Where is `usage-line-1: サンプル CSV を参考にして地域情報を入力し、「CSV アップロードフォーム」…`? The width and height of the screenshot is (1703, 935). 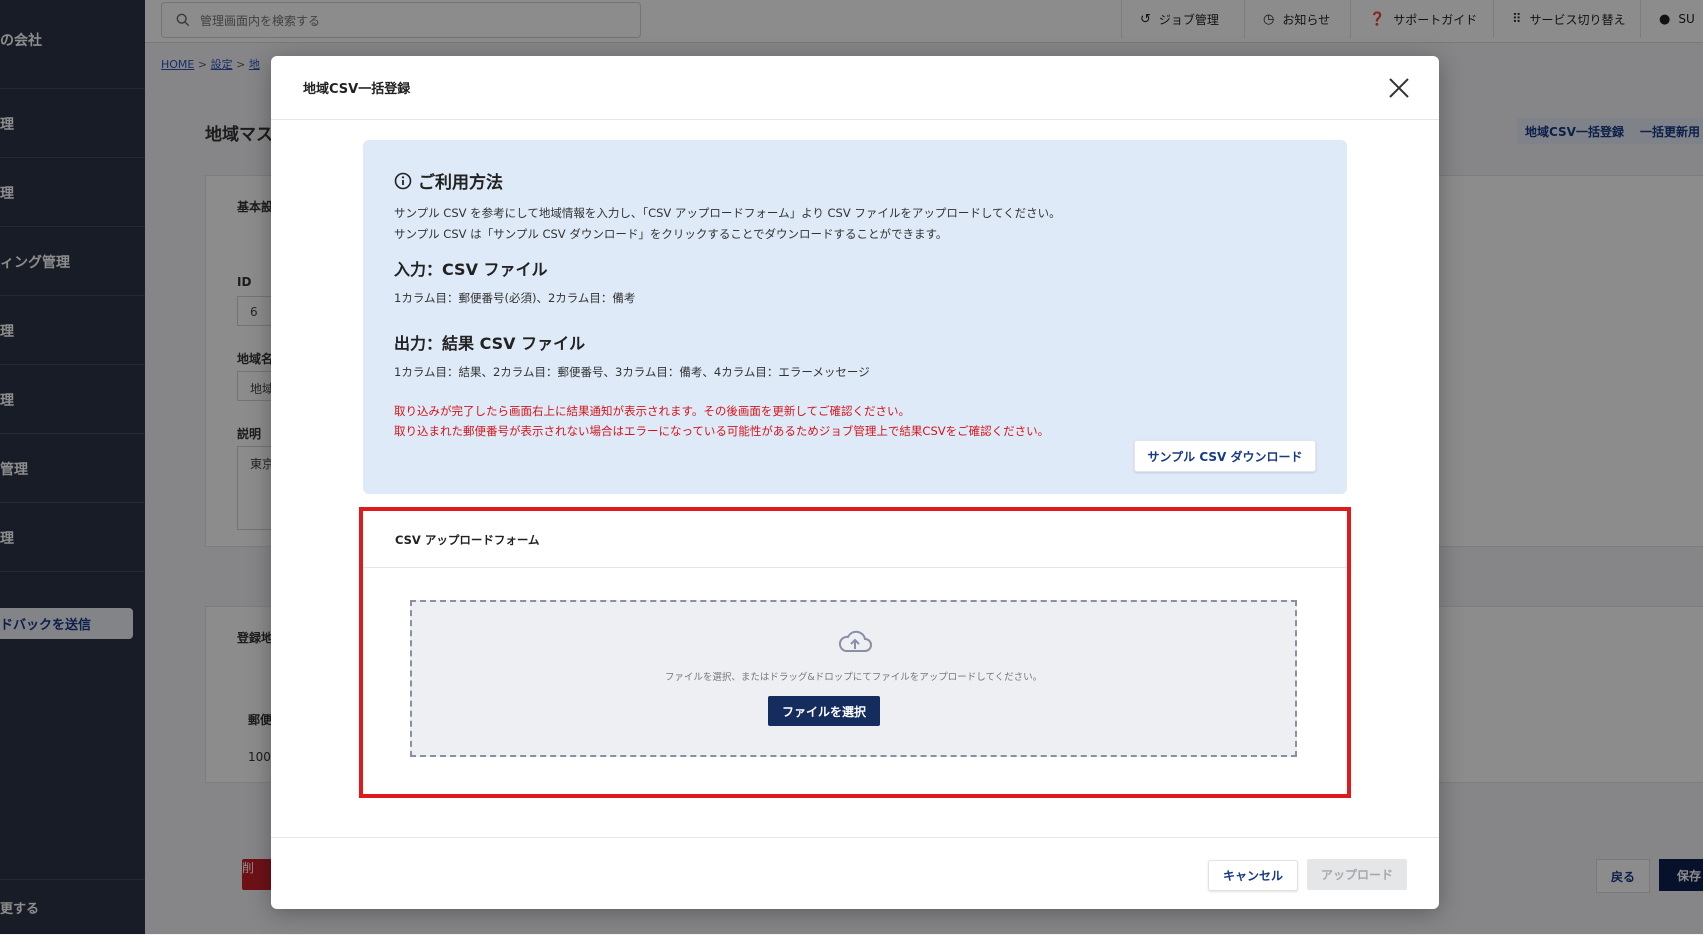 usage-line-1: サンプル CSV を参考にして地域情報を入力し、「CSV アップロードフォーム」… is located at coordinates (727, 213).